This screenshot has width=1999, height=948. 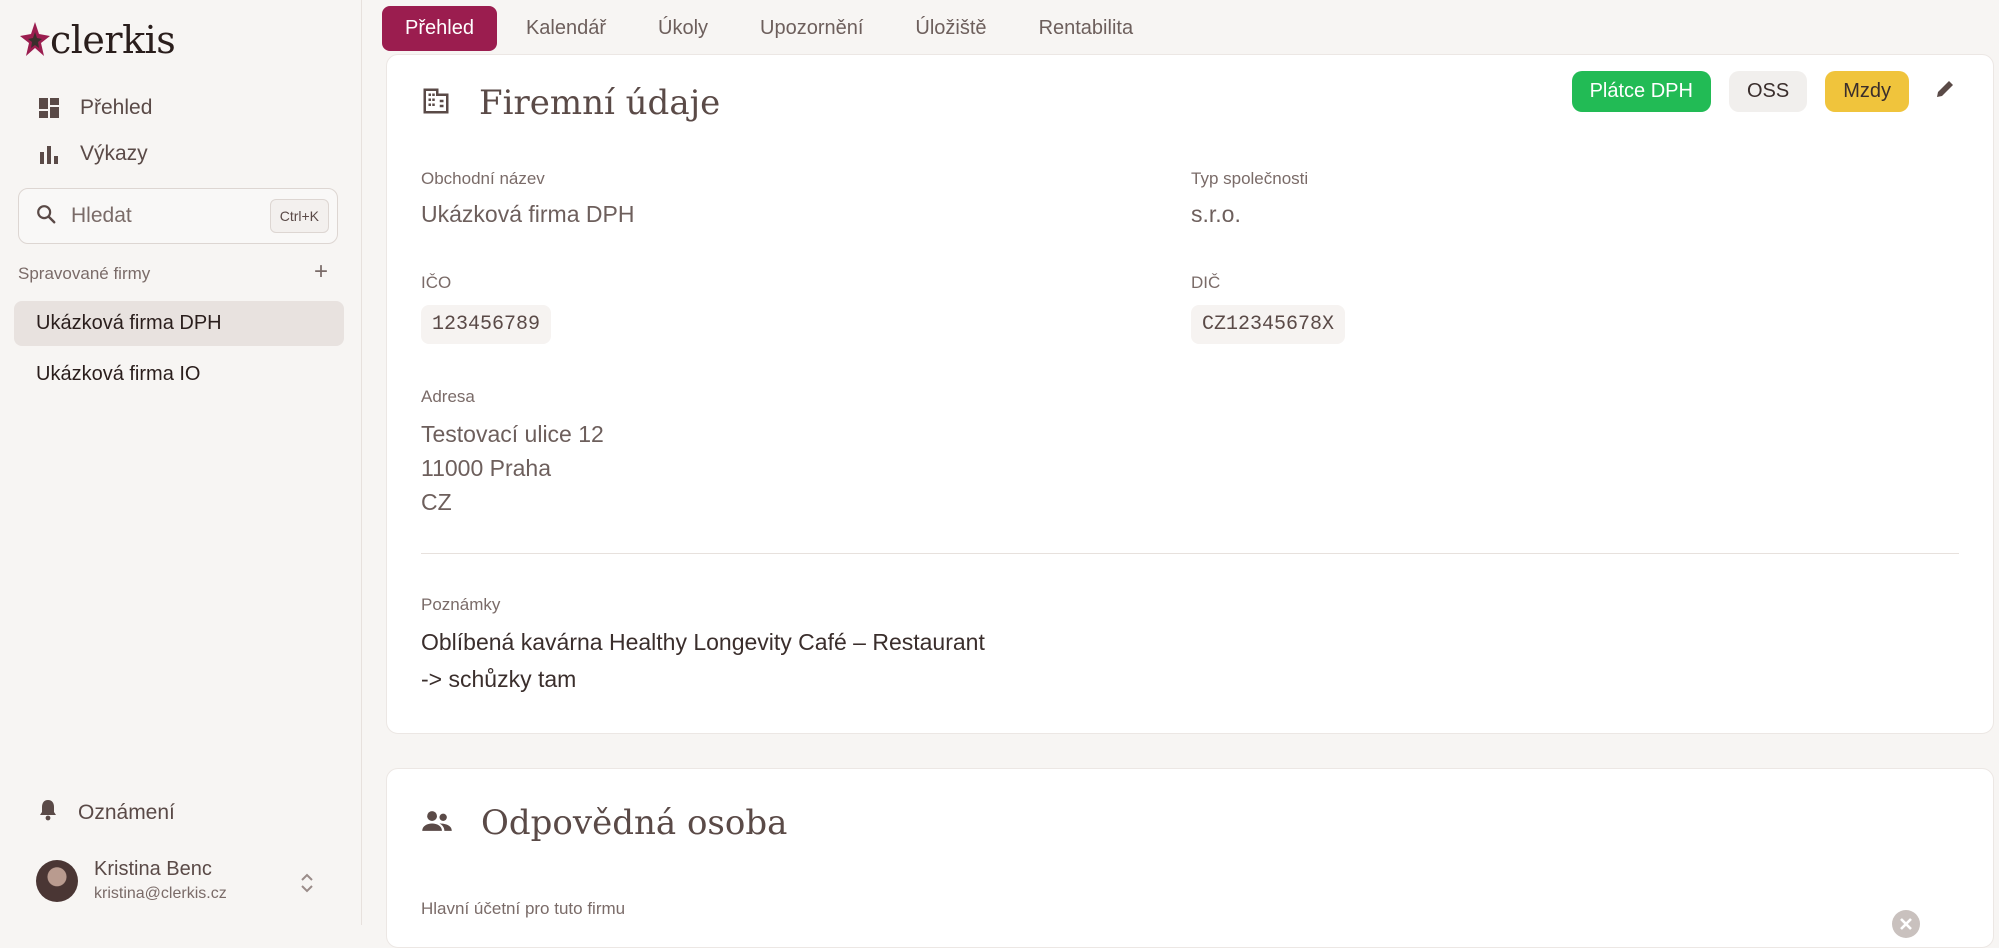 What do you see at coordinates (1945, 91) in the screenshot?
I see `edit-pencil-icon` at bounding box center [1945, 91].